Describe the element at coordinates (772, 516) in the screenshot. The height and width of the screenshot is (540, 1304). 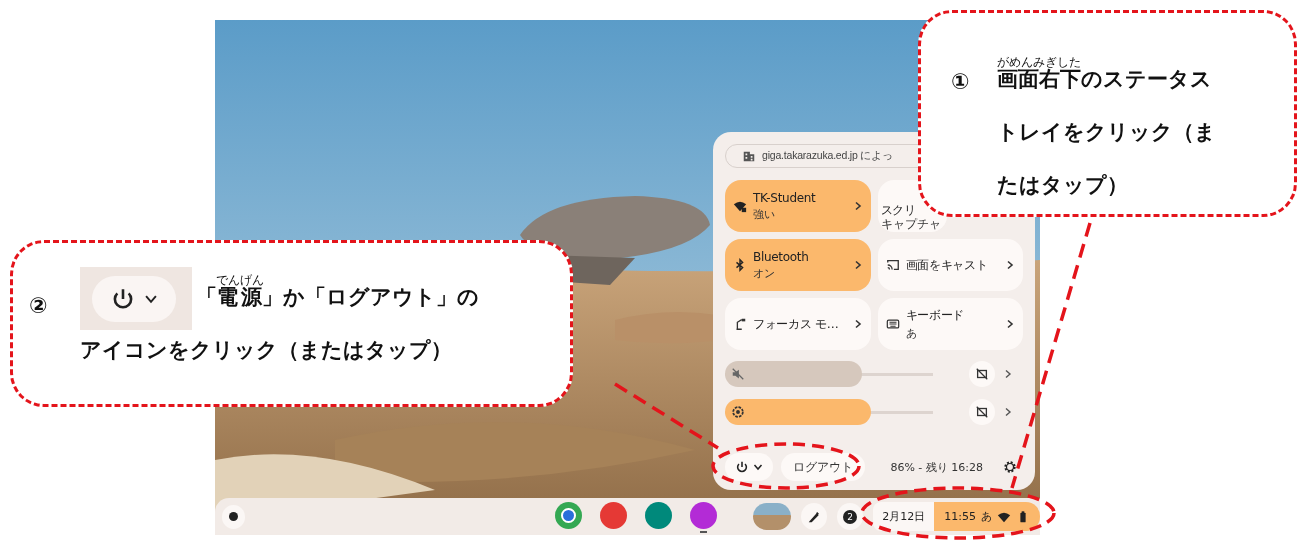
I see `window-thumbnail` at that location.